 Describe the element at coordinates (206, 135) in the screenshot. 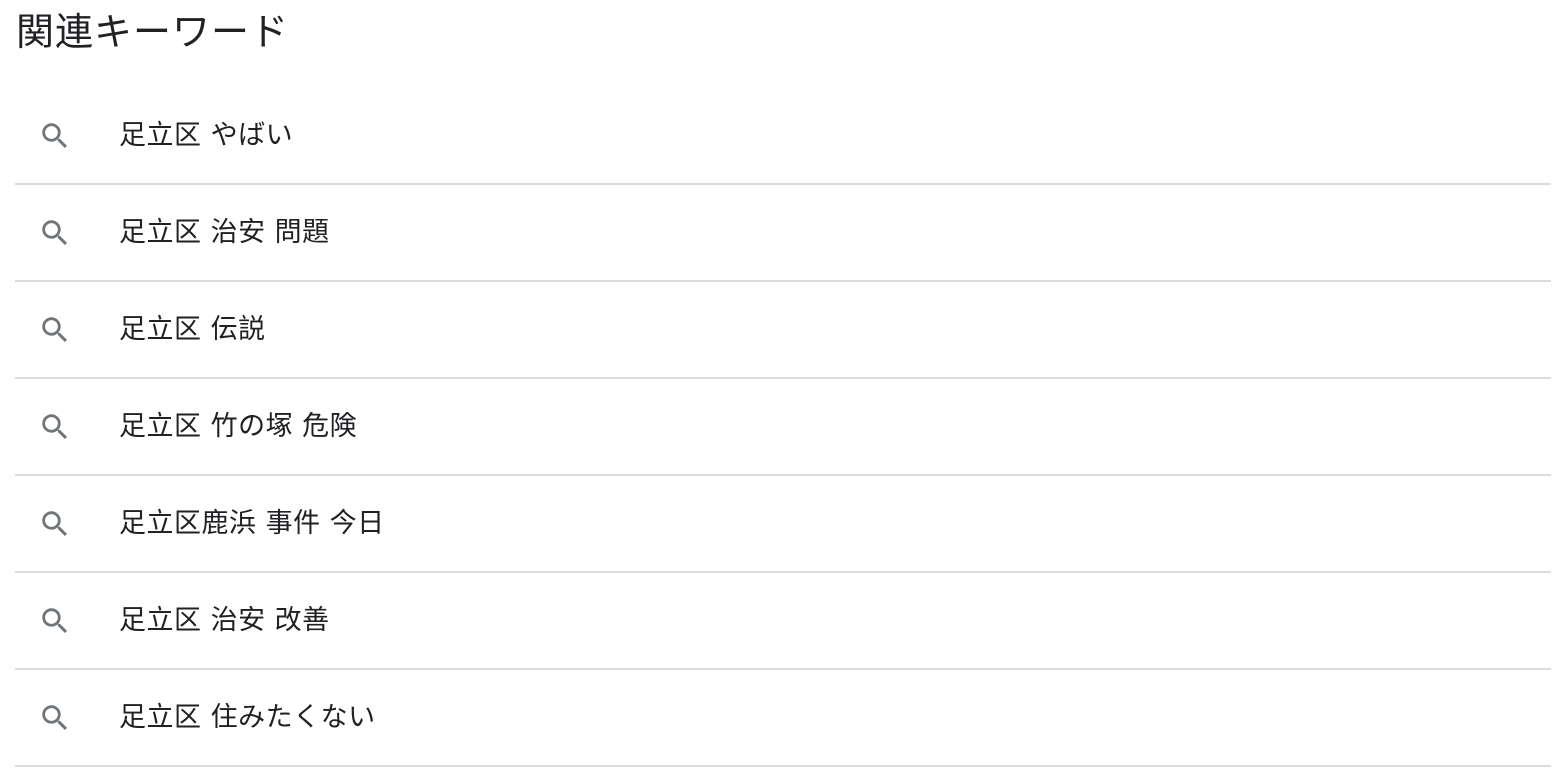

I see `related-keyword-label: 足立区 やばい` at that location.